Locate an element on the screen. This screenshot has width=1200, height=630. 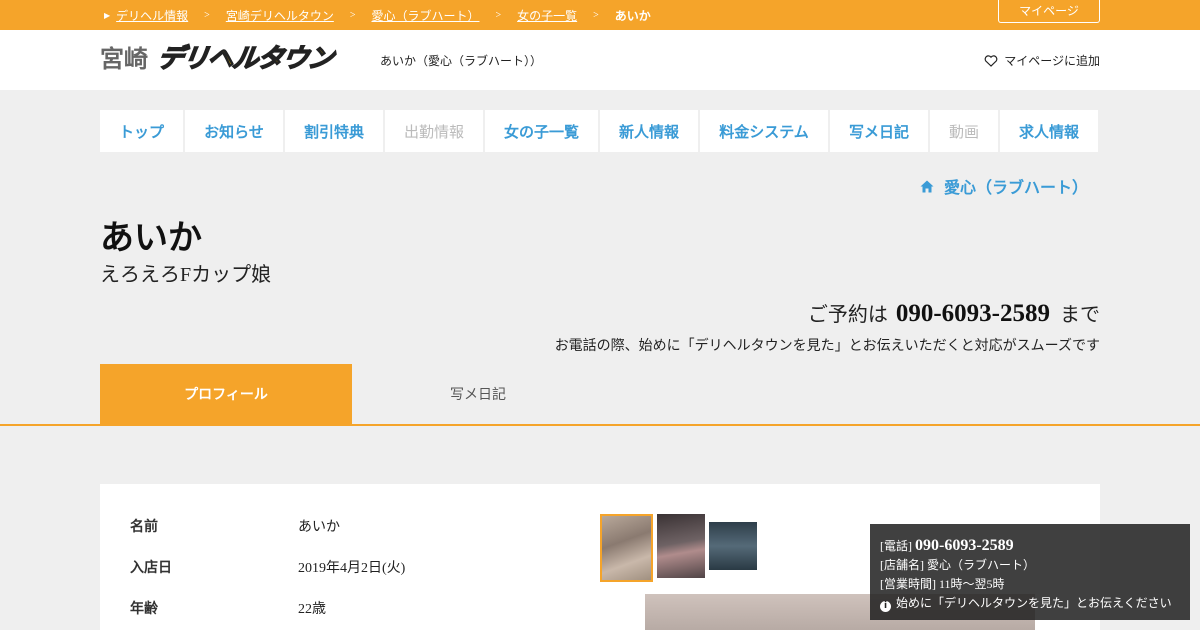
profile-label: 入店日 is located at coordinates (151, 567).